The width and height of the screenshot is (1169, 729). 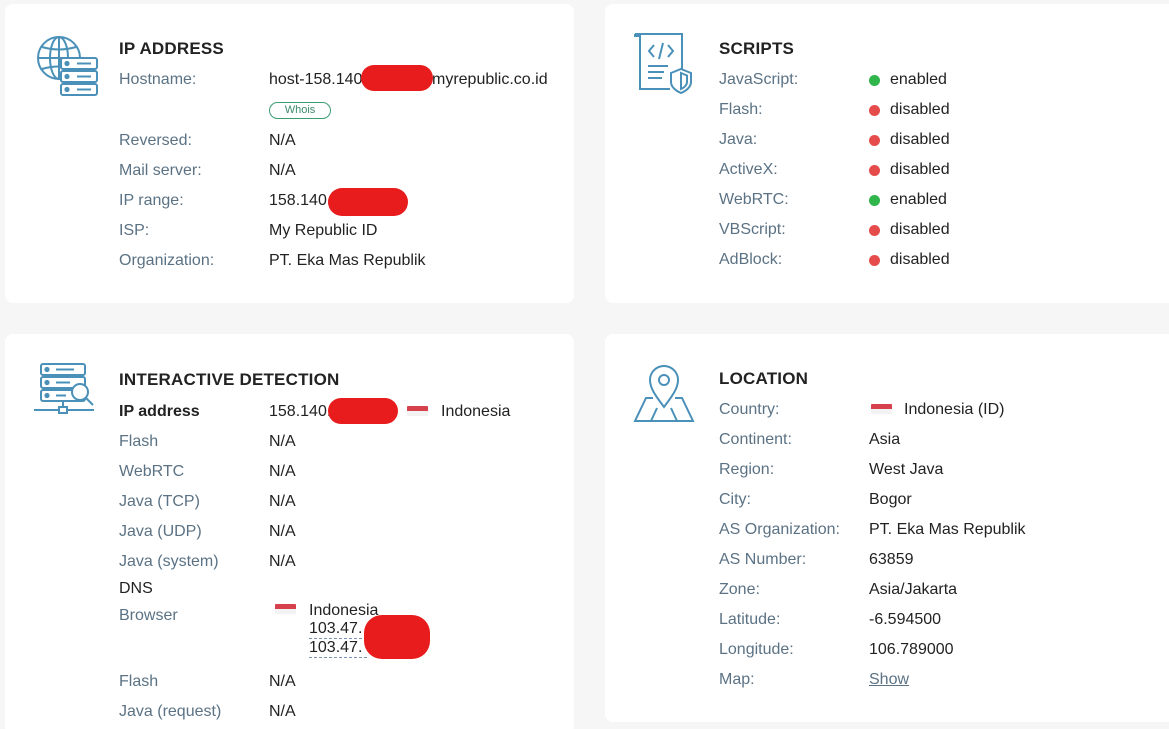 What do you see at coordinates (751, 259) in the screenshot?
I see `script-label: AdBlock:` at bounding box center [751, 259].